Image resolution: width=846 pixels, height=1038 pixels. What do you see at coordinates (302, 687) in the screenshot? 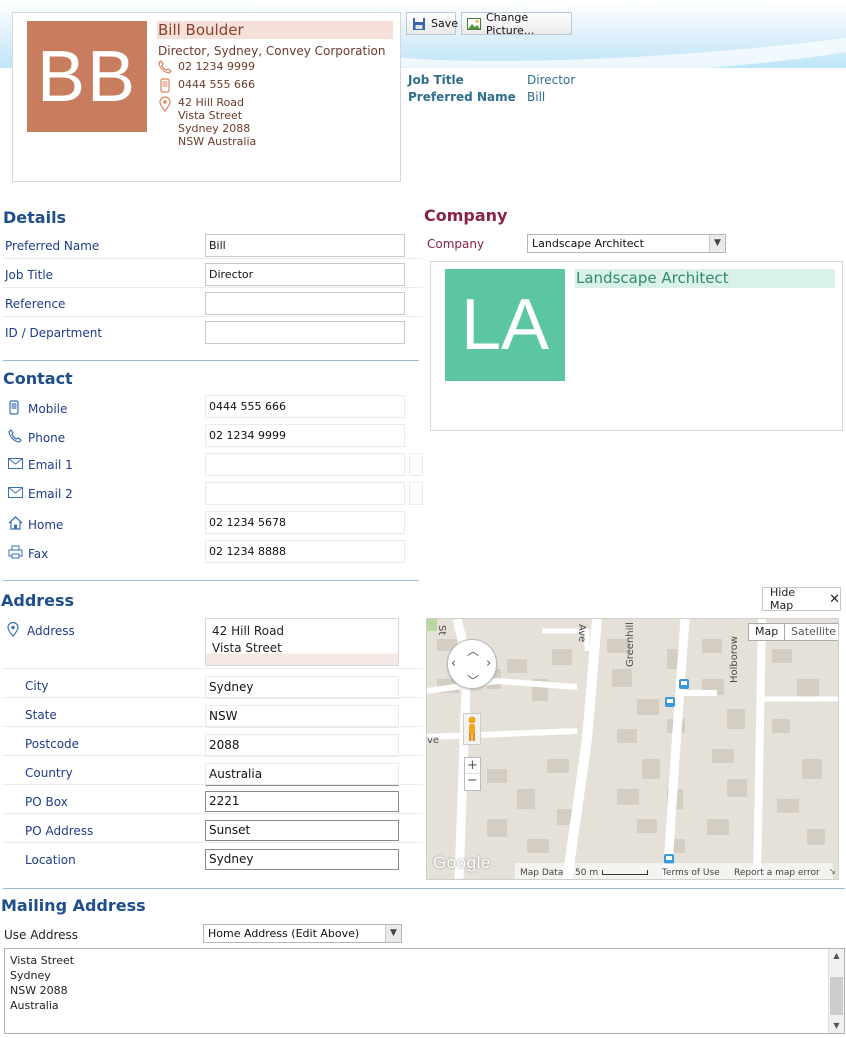
I see `city-input: Sydney` at bounding box center [302, 687].